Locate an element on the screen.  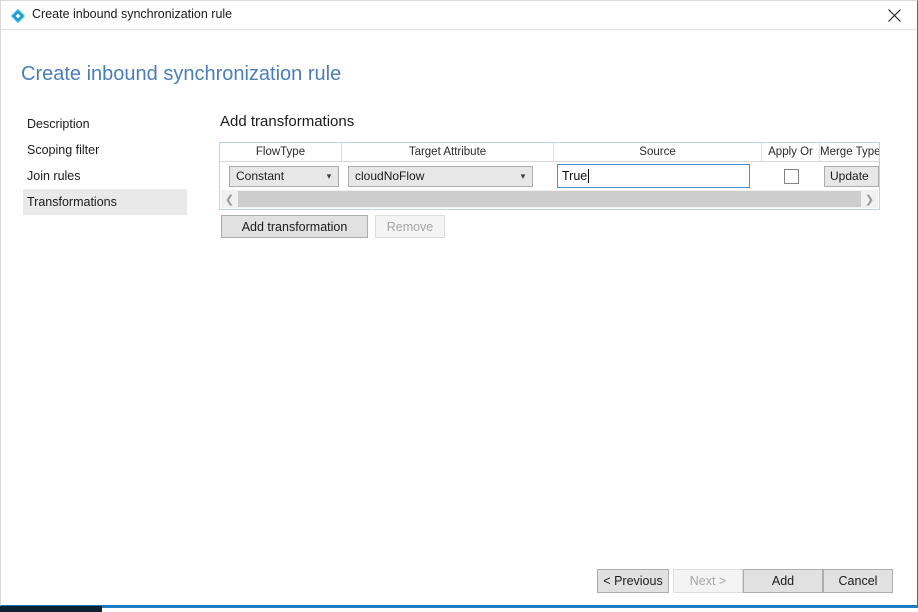
target-attribute-dropdown: cloudNoFlow ▾ is located at coordinates (440, 176).